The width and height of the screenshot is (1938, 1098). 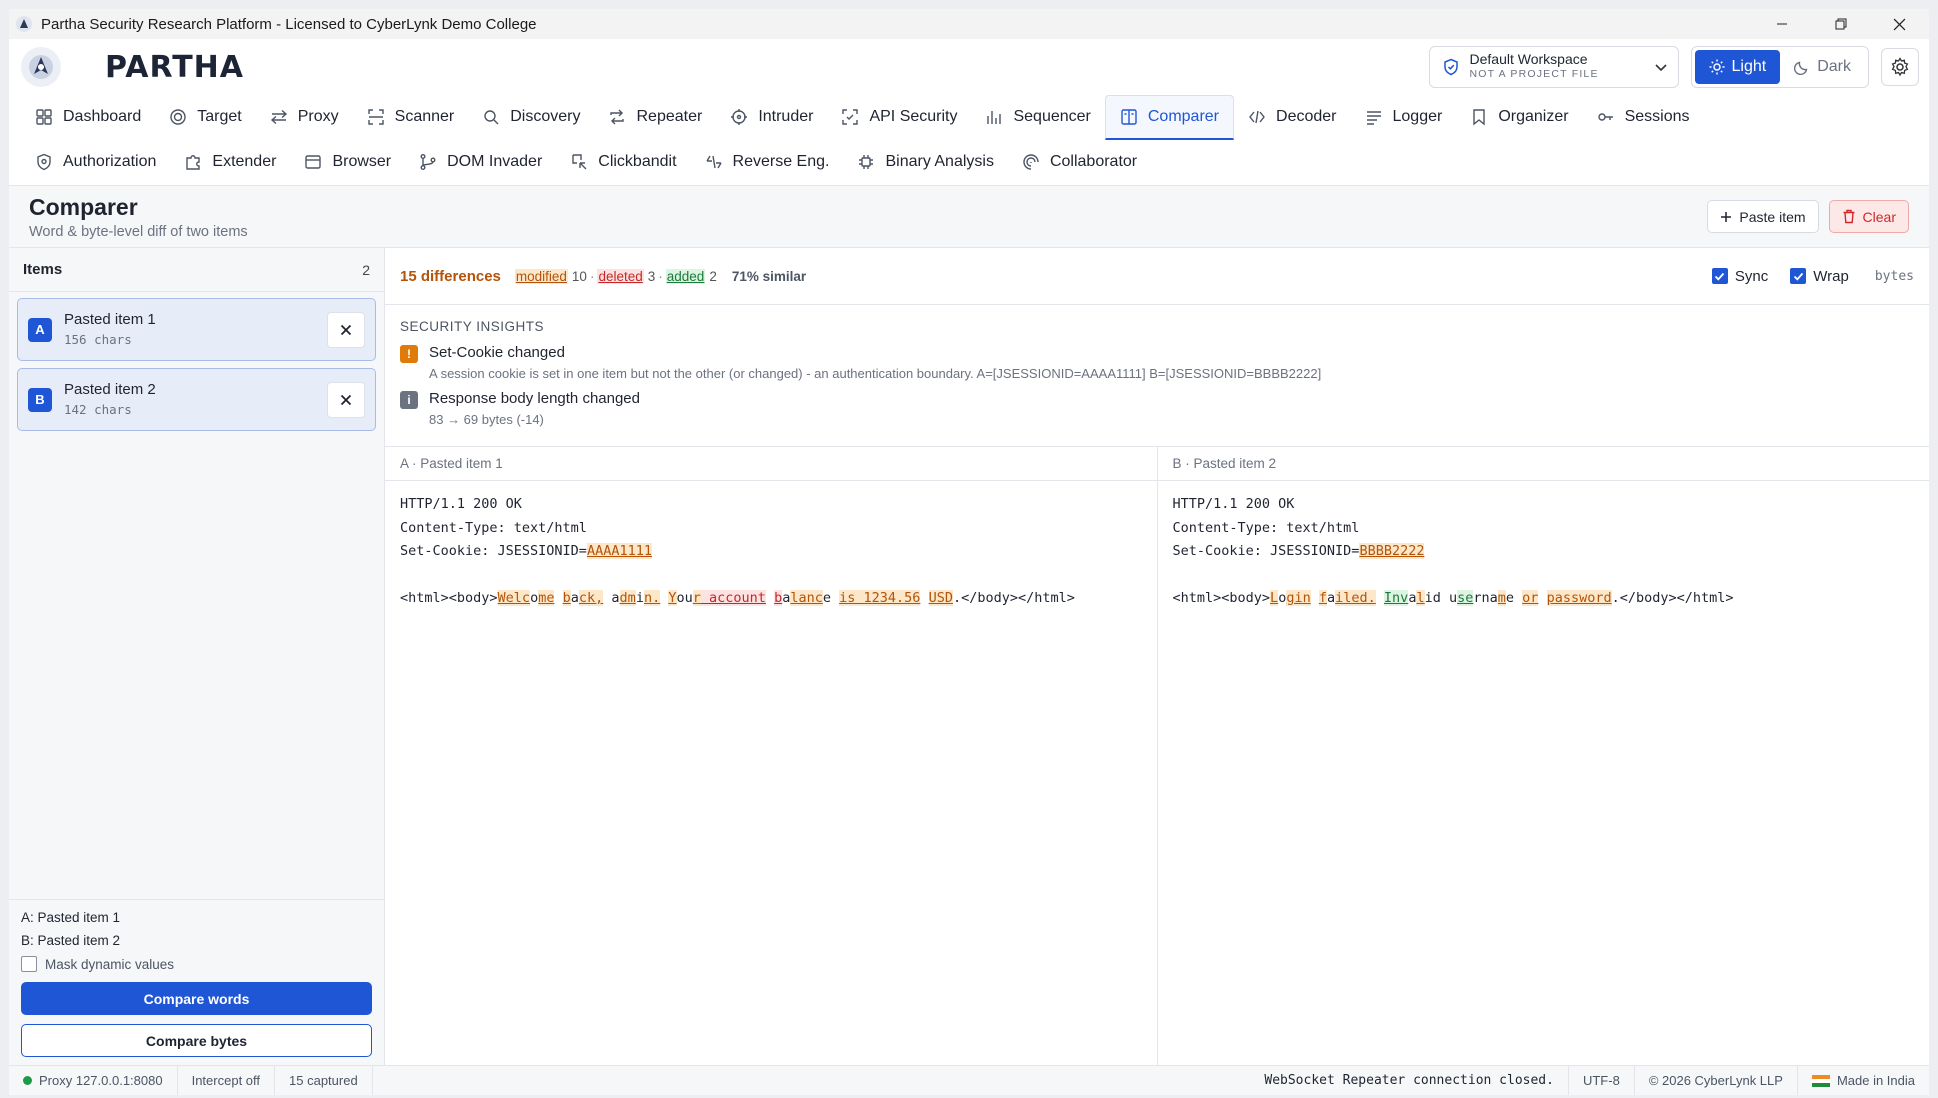 I want to click on info-icon: i, so click(x=409, y=400).